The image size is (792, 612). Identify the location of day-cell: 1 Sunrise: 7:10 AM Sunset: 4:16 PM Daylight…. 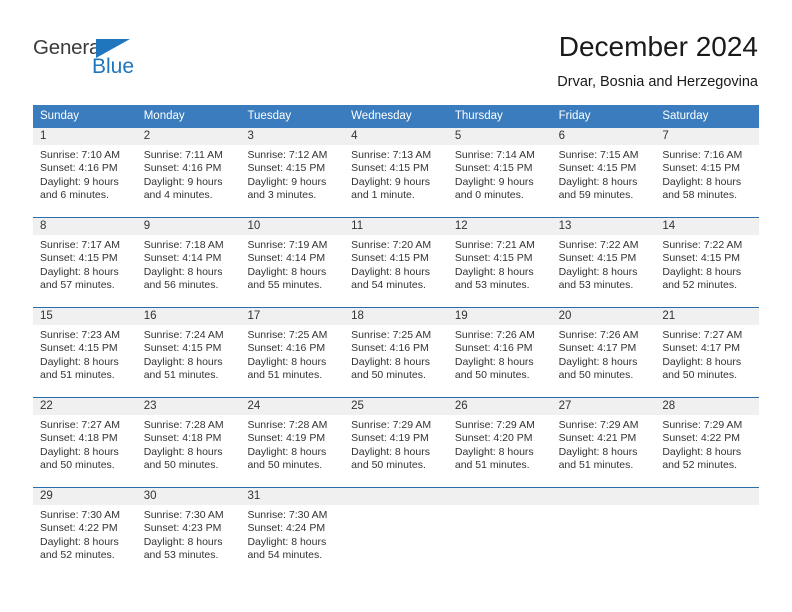
(85, 172).